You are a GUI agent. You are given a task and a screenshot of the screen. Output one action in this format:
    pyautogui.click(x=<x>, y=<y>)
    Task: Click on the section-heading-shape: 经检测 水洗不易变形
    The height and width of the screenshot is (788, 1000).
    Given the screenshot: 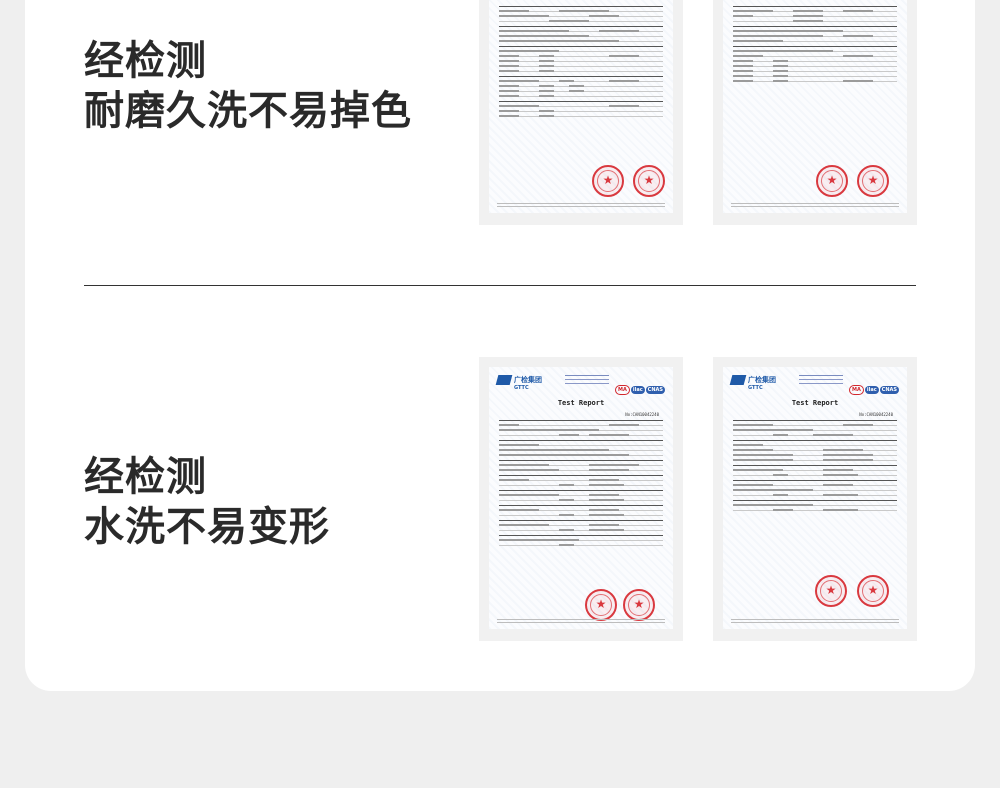 What is the action you would take?
    pyautogui.click(x=207, y=502)
    